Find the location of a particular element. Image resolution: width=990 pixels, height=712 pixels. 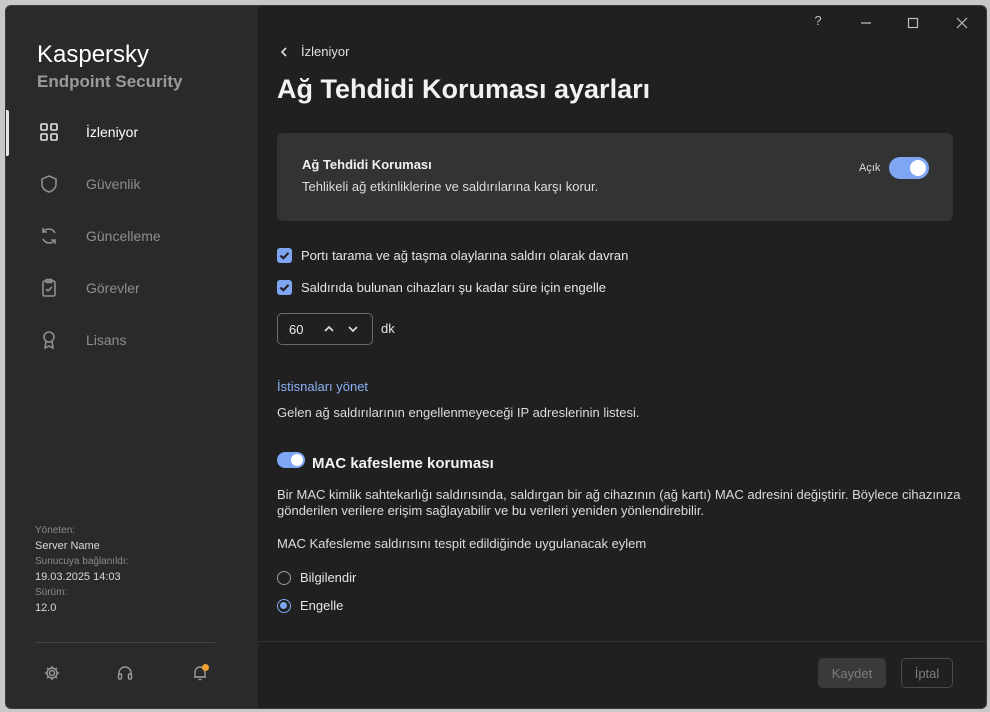

headset-icon is located at coordinates (125, 673).